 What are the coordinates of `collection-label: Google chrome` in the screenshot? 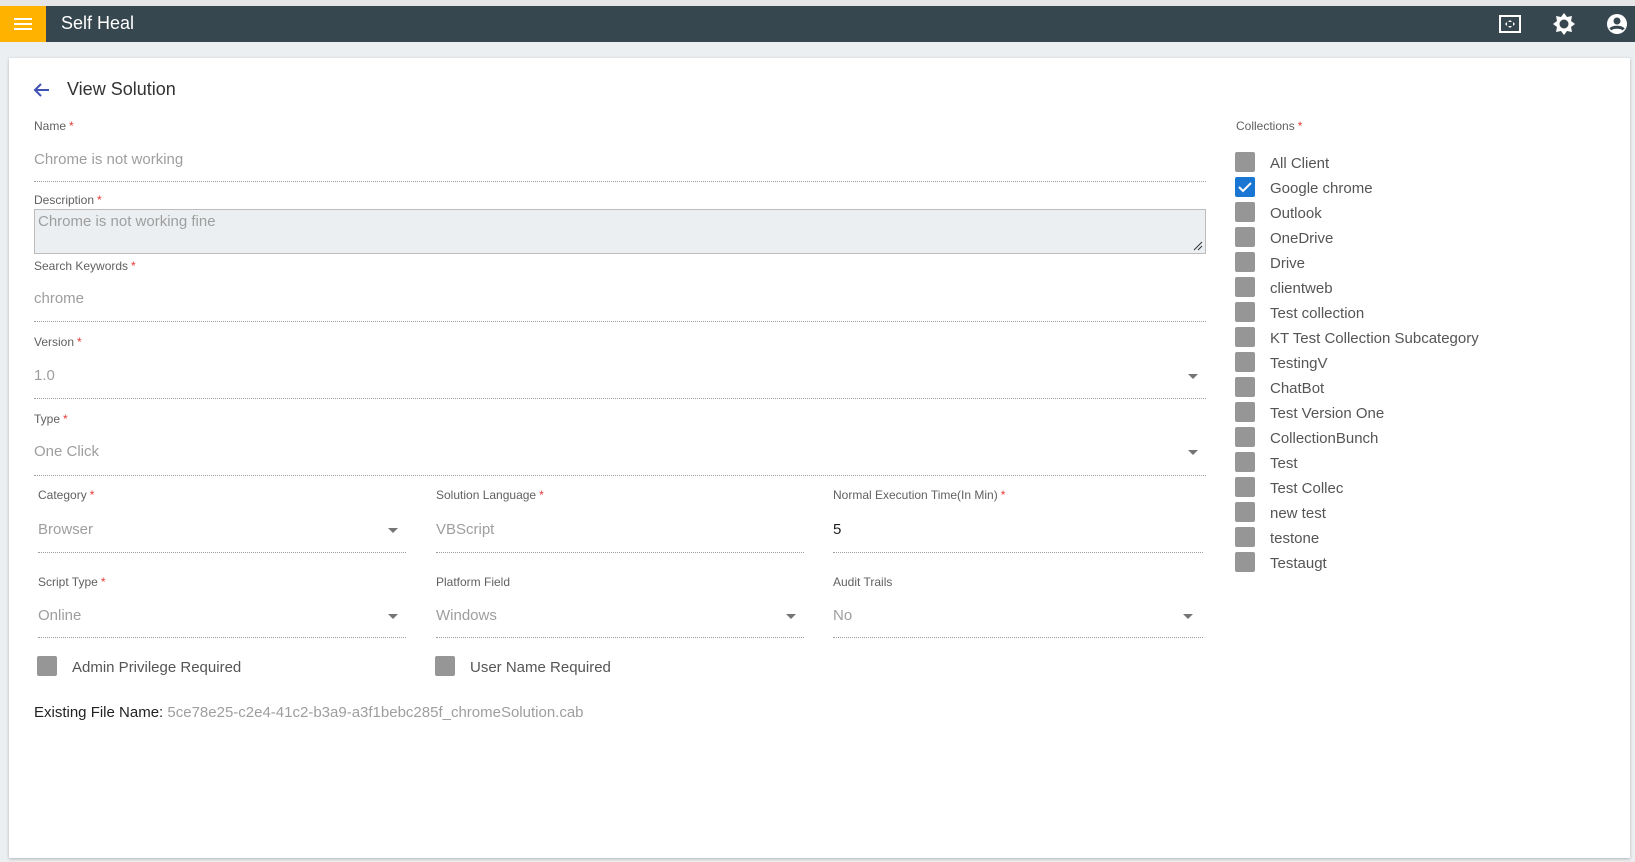 It's located at (1321, 188).